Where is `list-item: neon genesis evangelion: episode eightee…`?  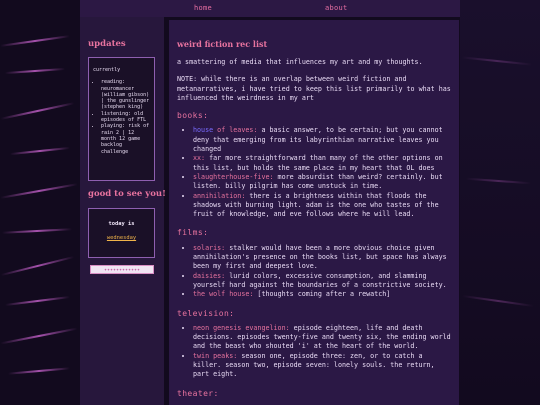 list-item: neon genesis evangelion: episode eightee… is located at coordinates (323, 338).